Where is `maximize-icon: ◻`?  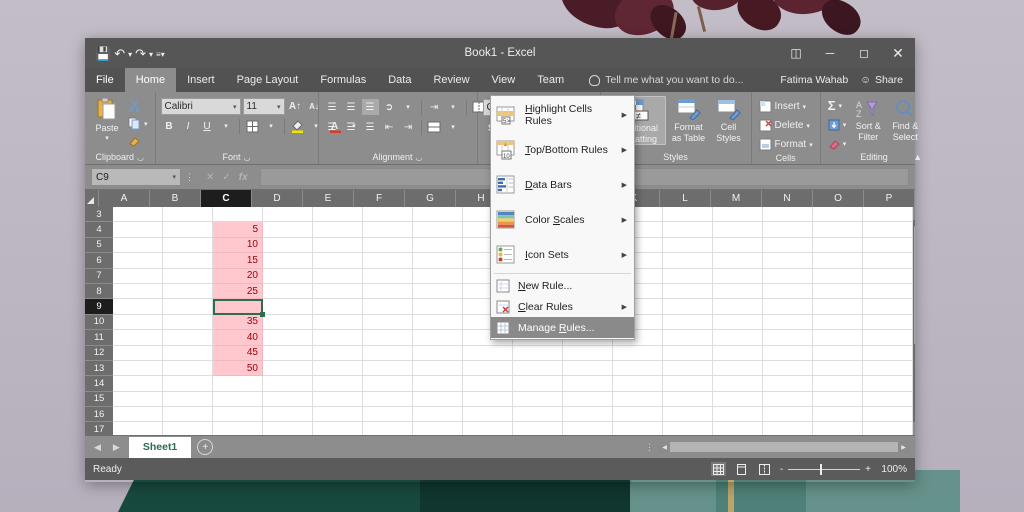
maximize-icon: ◻ is located at coordinates (864, 53).